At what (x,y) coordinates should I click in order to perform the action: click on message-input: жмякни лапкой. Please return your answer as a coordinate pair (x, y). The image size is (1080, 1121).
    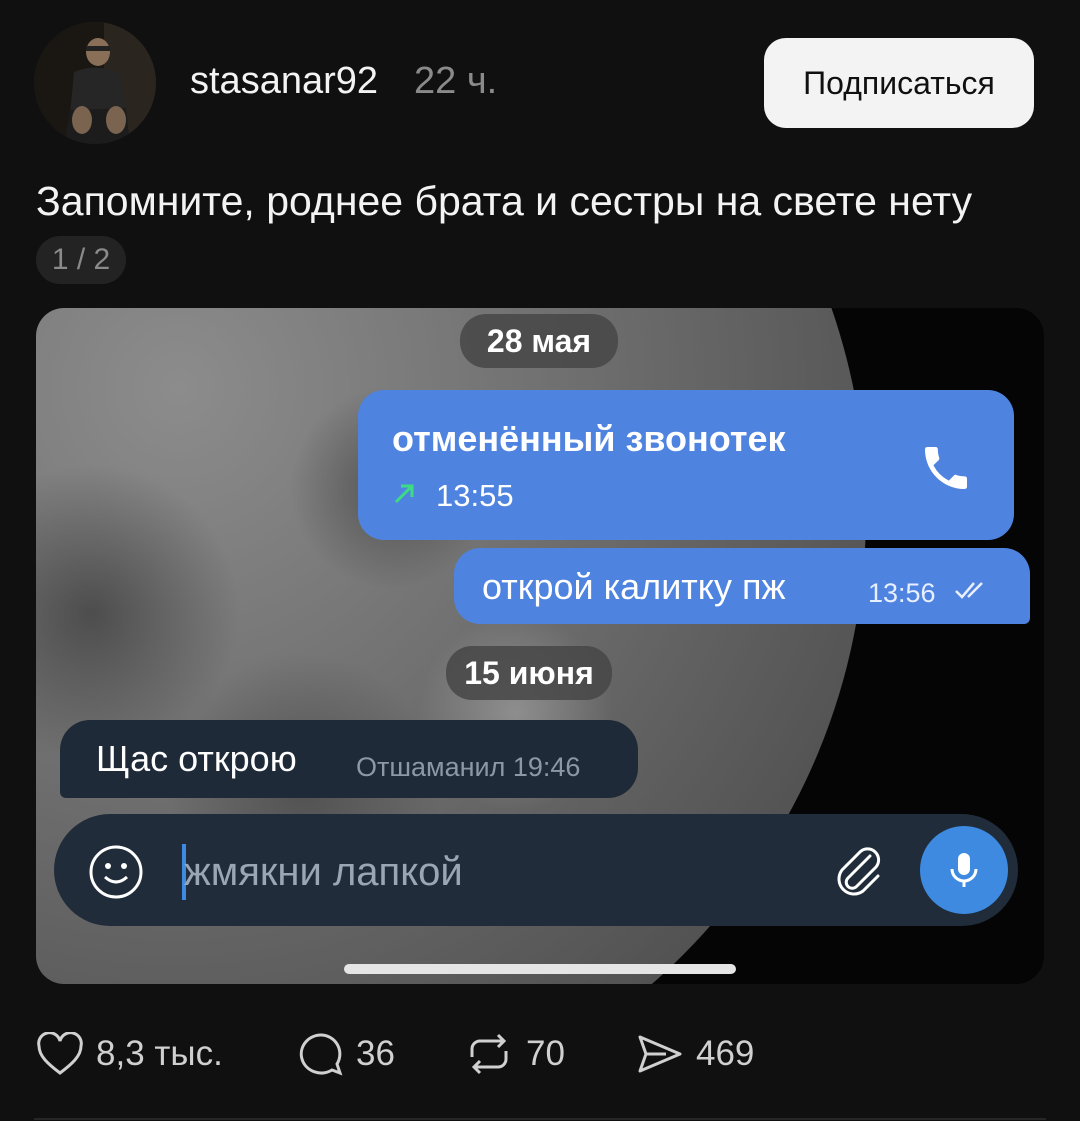
    Looking at the image, I should click on (323, 872).